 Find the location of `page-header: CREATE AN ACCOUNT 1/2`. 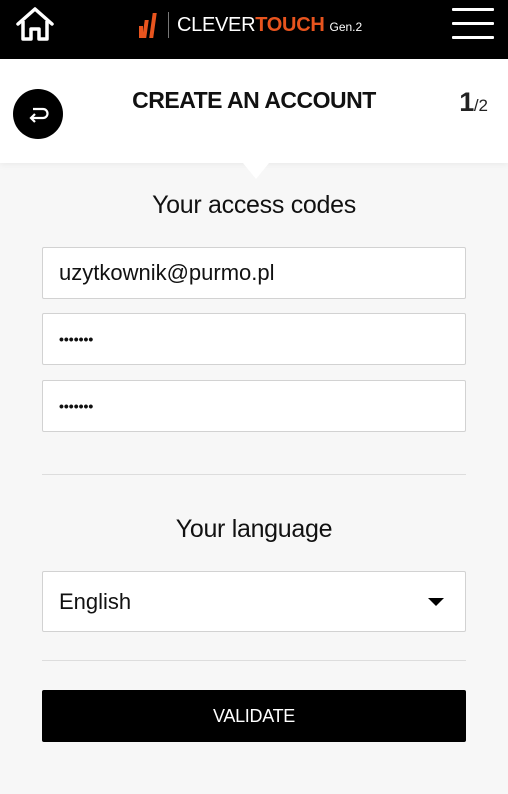

page-header: CREATE AN ACCOUNT 1/2 is located at coordinates (254, 111).